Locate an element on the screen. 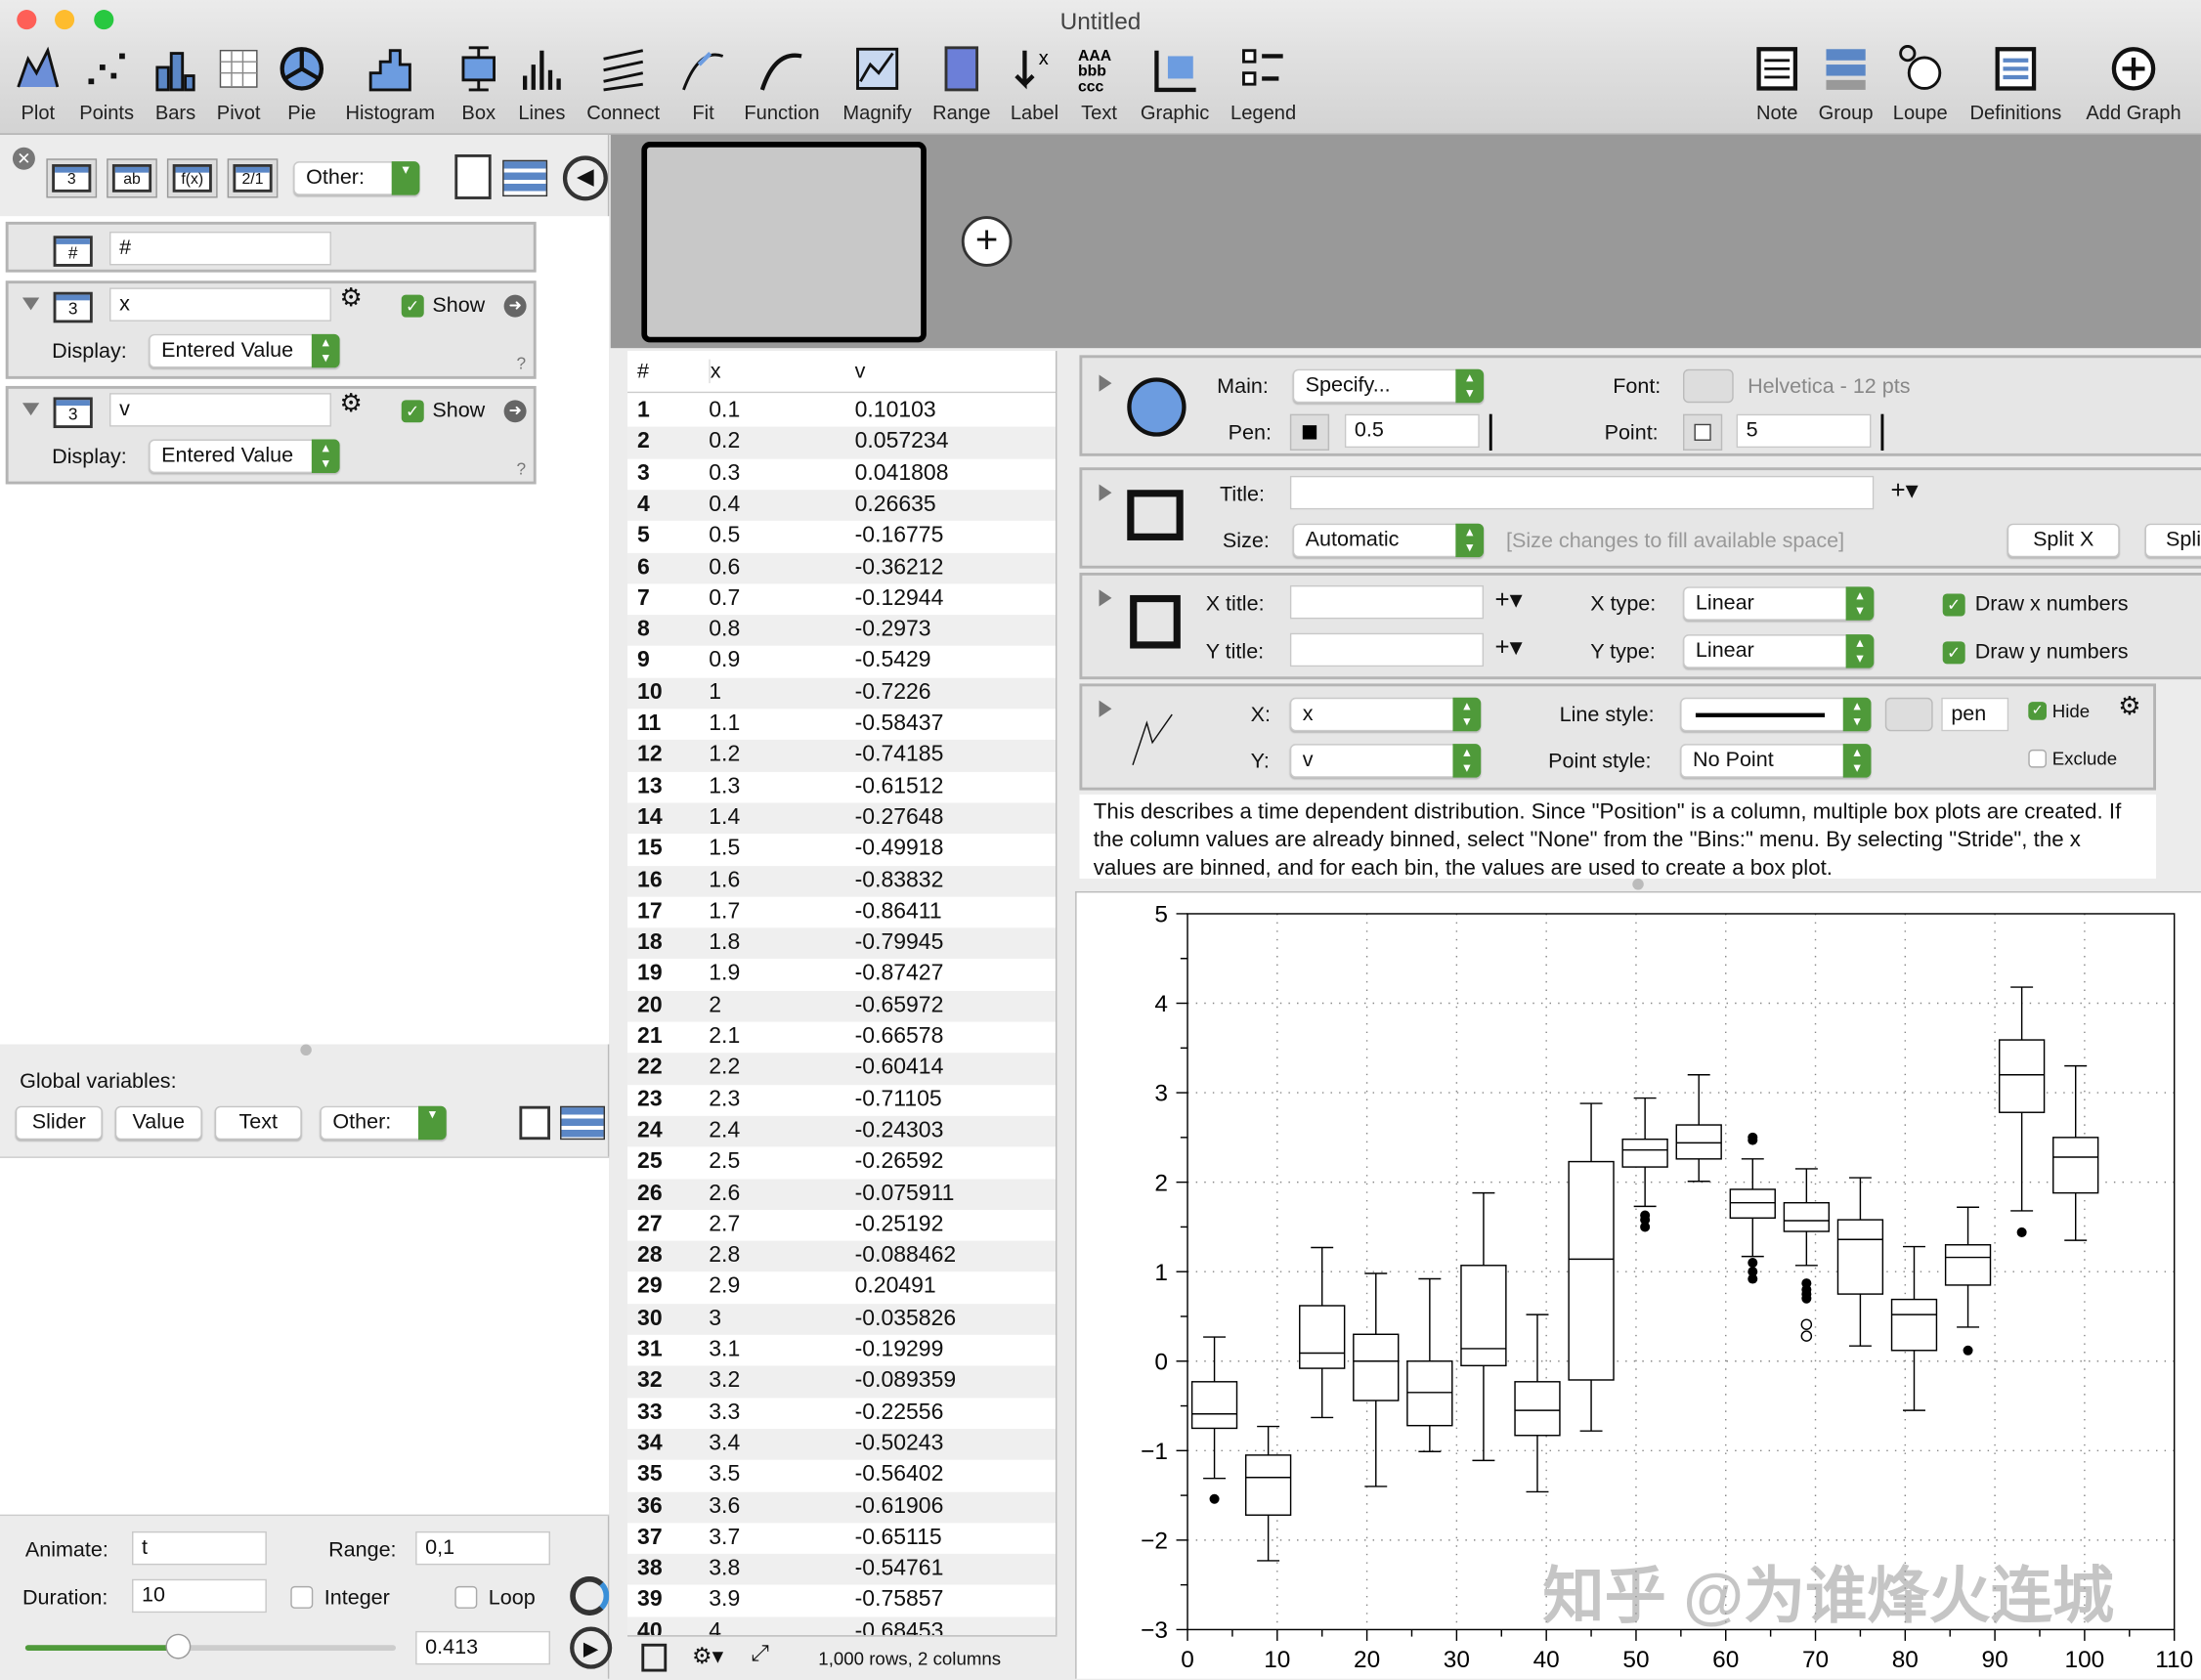 This screenshot has height=1680, width=2201. cell-v: -0.75857 is located at coordinates (899, 1600).